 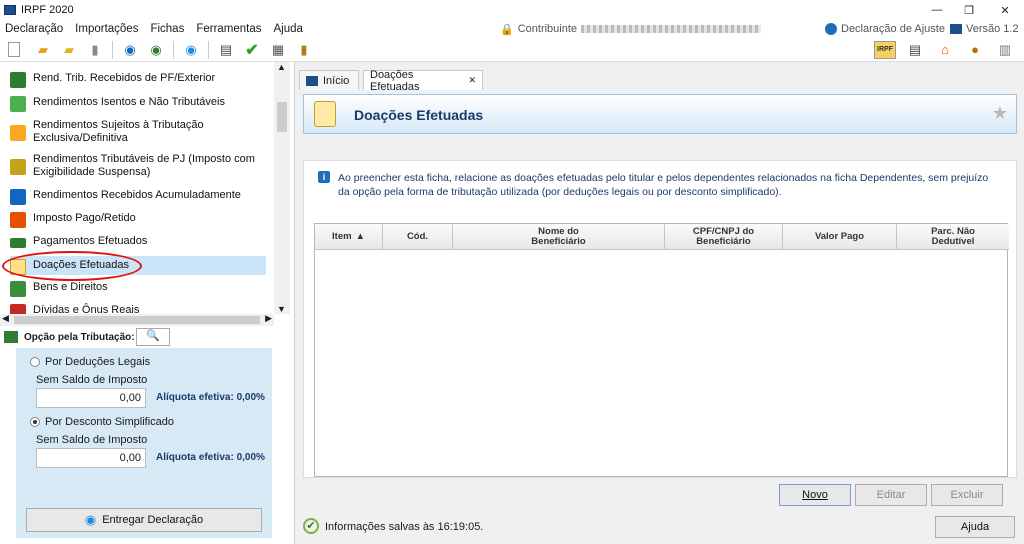 What do you see at coordinates (984, 29) in the screenshot?
I see `version-info: Versão 1.2` at bounding box center [984, 29].